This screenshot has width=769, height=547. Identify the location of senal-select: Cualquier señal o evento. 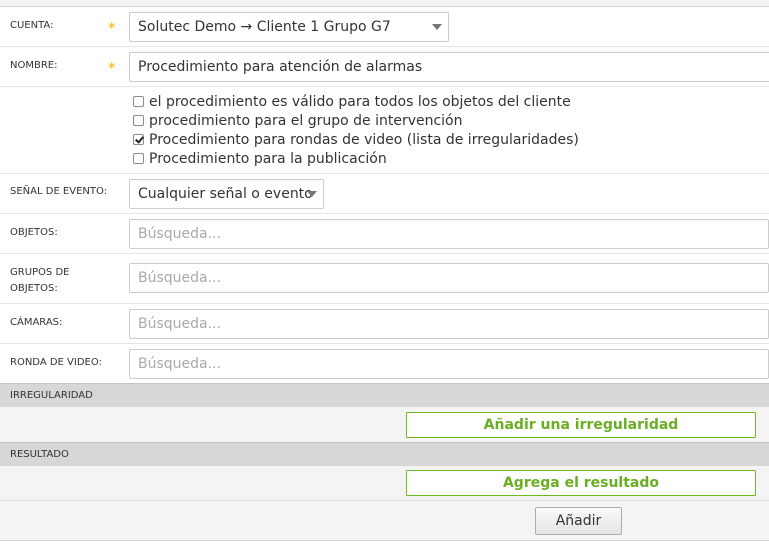
(226, 194).